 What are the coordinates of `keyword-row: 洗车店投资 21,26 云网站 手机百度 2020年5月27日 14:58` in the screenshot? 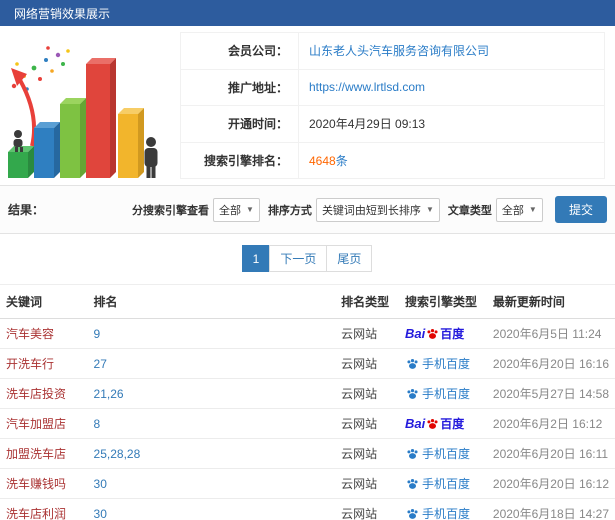 It's located at (307, 393).